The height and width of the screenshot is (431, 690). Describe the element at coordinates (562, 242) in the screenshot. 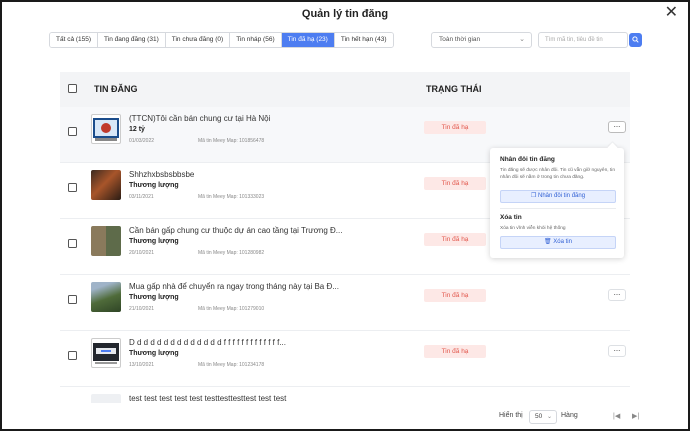

I see `delete-button-label: Xóa tin` at that location.